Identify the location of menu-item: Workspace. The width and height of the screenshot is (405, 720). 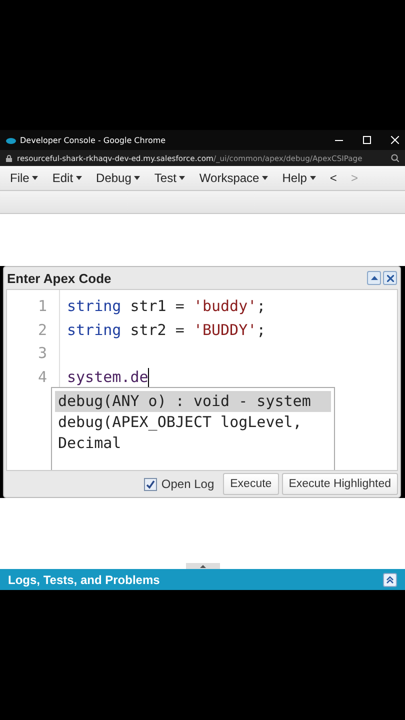
(233, 178).